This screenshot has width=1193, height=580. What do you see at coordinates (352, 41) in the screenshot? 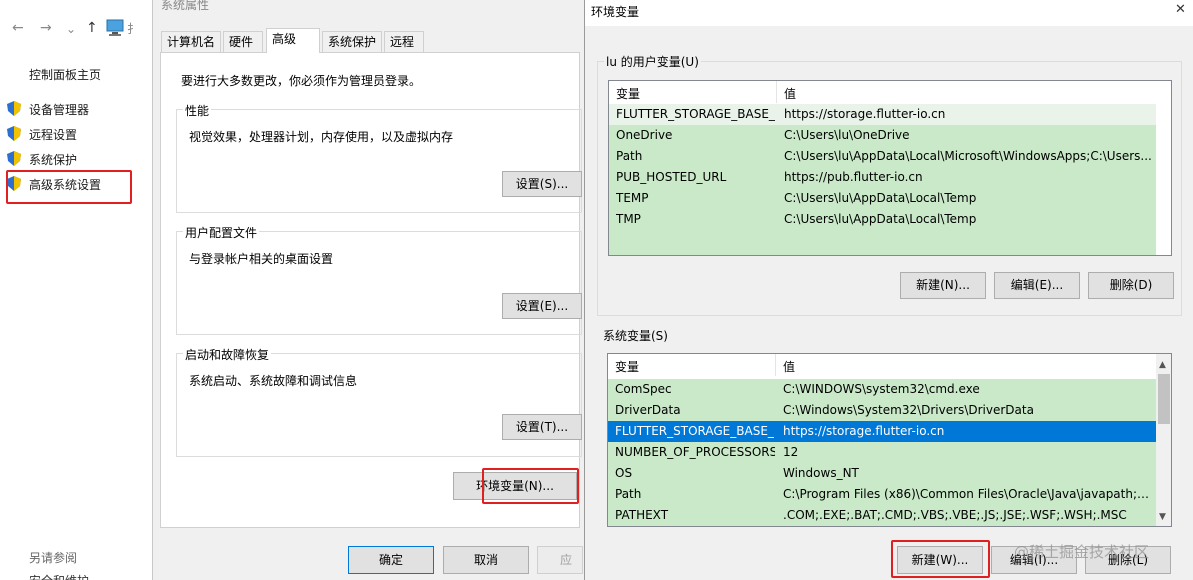
I see `tab-system-protection: 系统保护` at bounding box center [352, 41].